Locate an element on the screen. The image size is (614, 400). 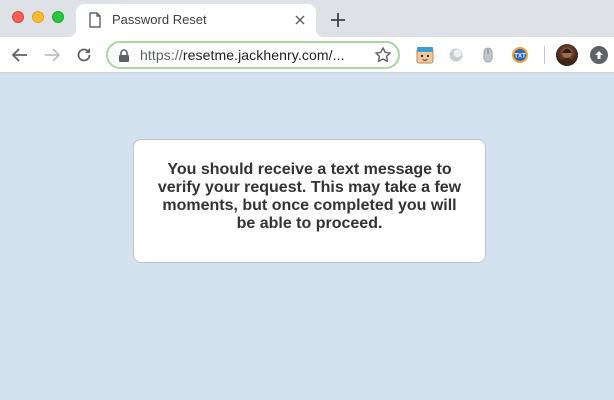
new-tab-button is located at coordinates (338, 20).